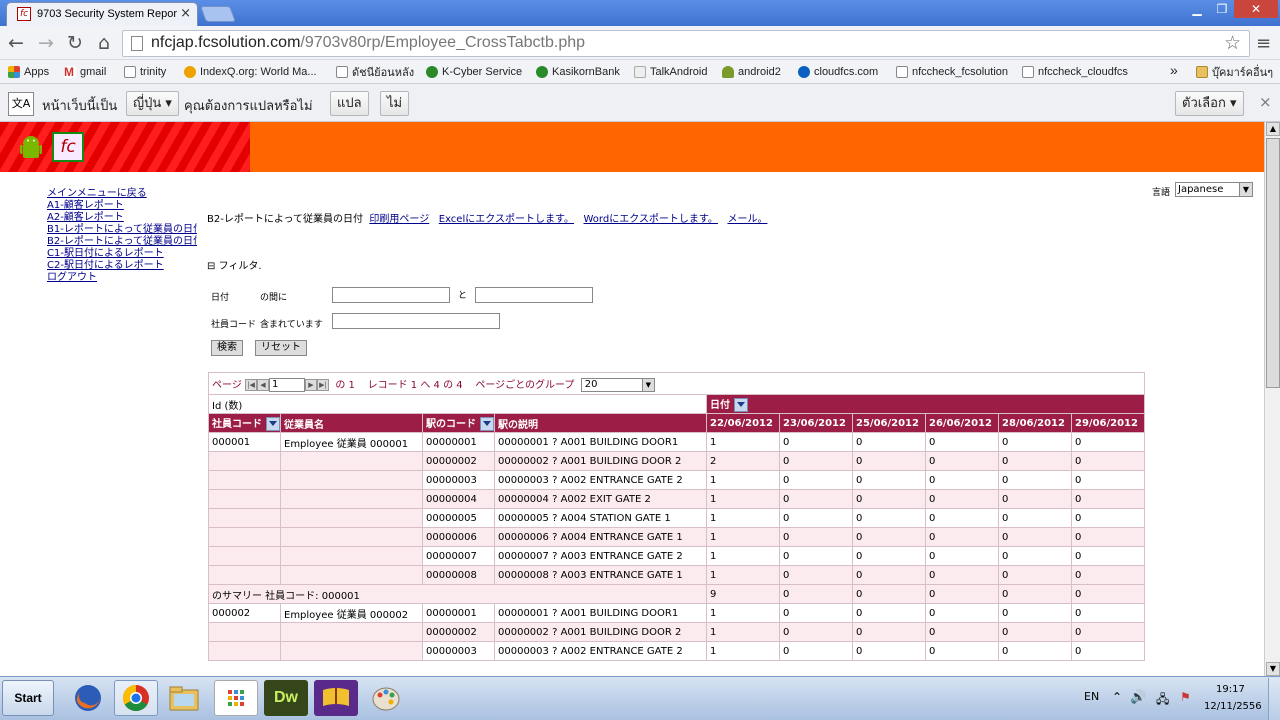  Describe the element at coordinates (1273, 263) in the screenshot. I see `scroll-thumb` at that location.